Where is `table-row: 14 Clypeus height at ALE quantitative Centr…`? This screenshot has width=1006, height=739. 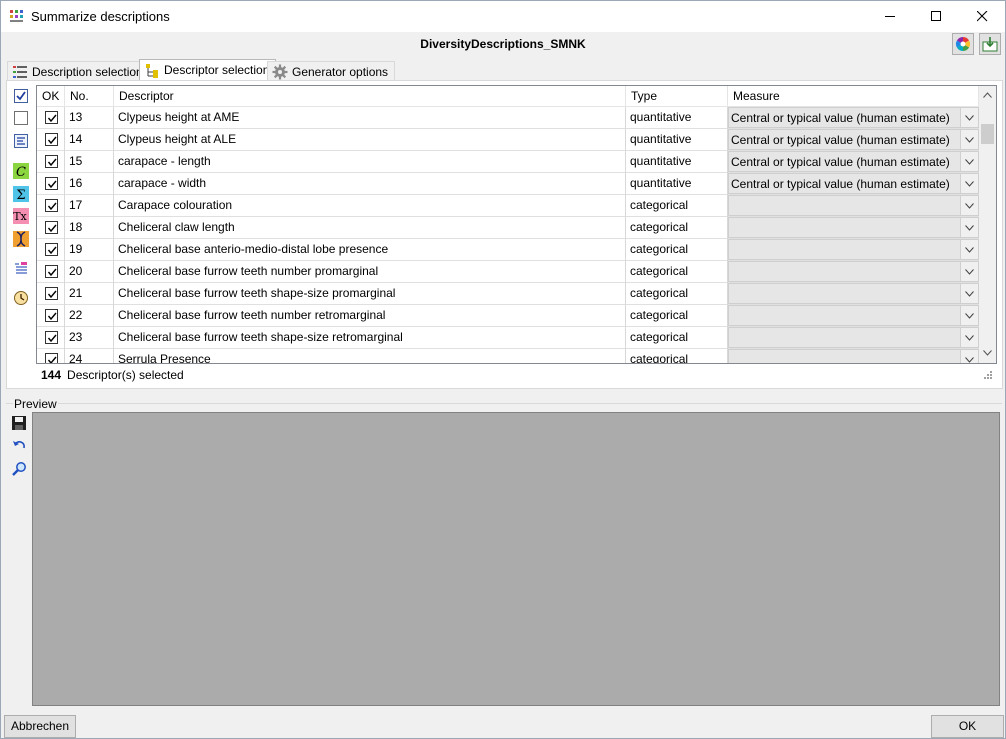
table-row: 14 Clypeus height at ALE quantitative Centr… is located at coordinates (508, 140).